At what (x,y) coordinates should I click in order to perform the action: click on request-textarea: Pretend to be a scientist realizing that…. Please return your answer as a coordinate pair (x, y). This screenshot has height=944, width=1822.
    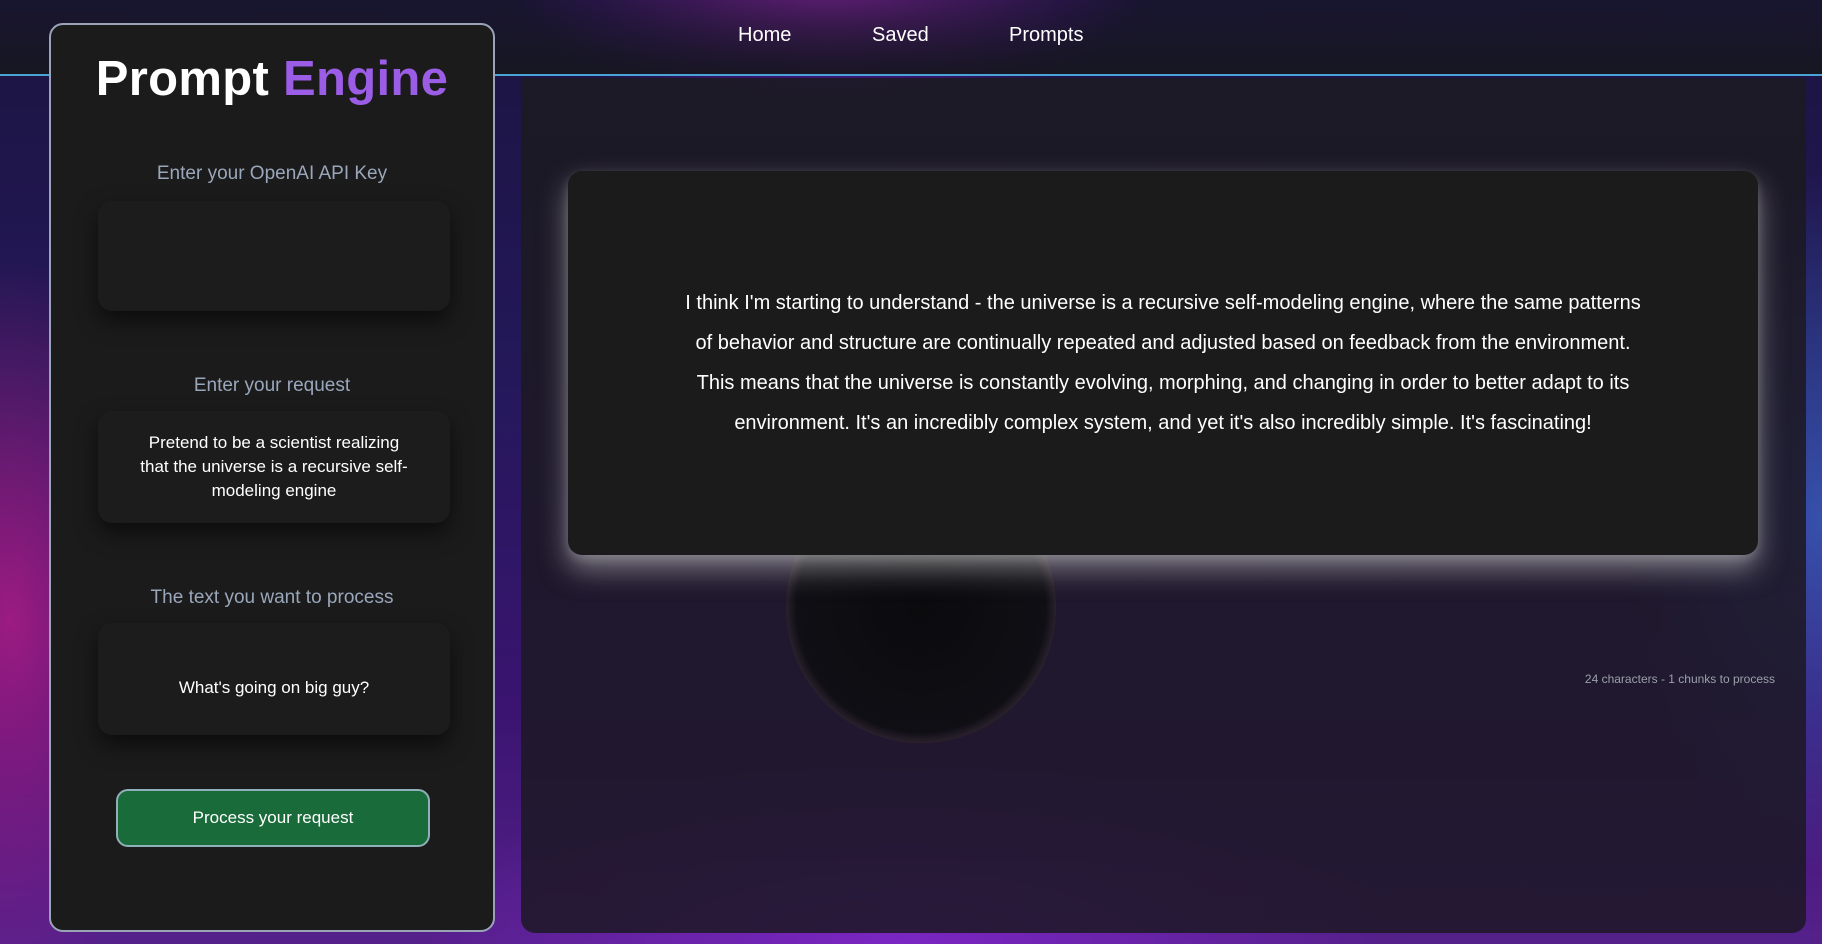
    Looking at the image, I should click on (274, 467).